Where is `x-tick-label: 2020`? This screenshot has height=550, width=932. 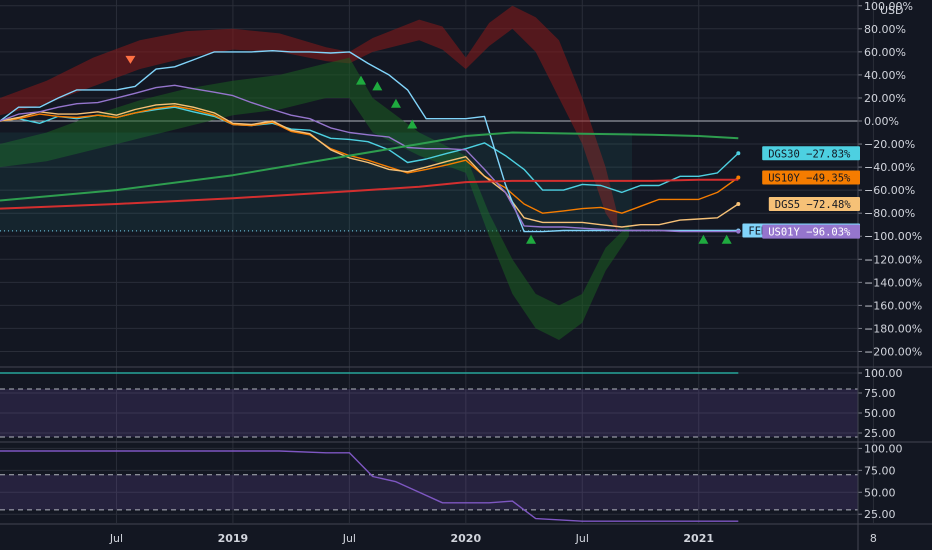 x-tick-label: 2020 is located at coordinates (466, 538).